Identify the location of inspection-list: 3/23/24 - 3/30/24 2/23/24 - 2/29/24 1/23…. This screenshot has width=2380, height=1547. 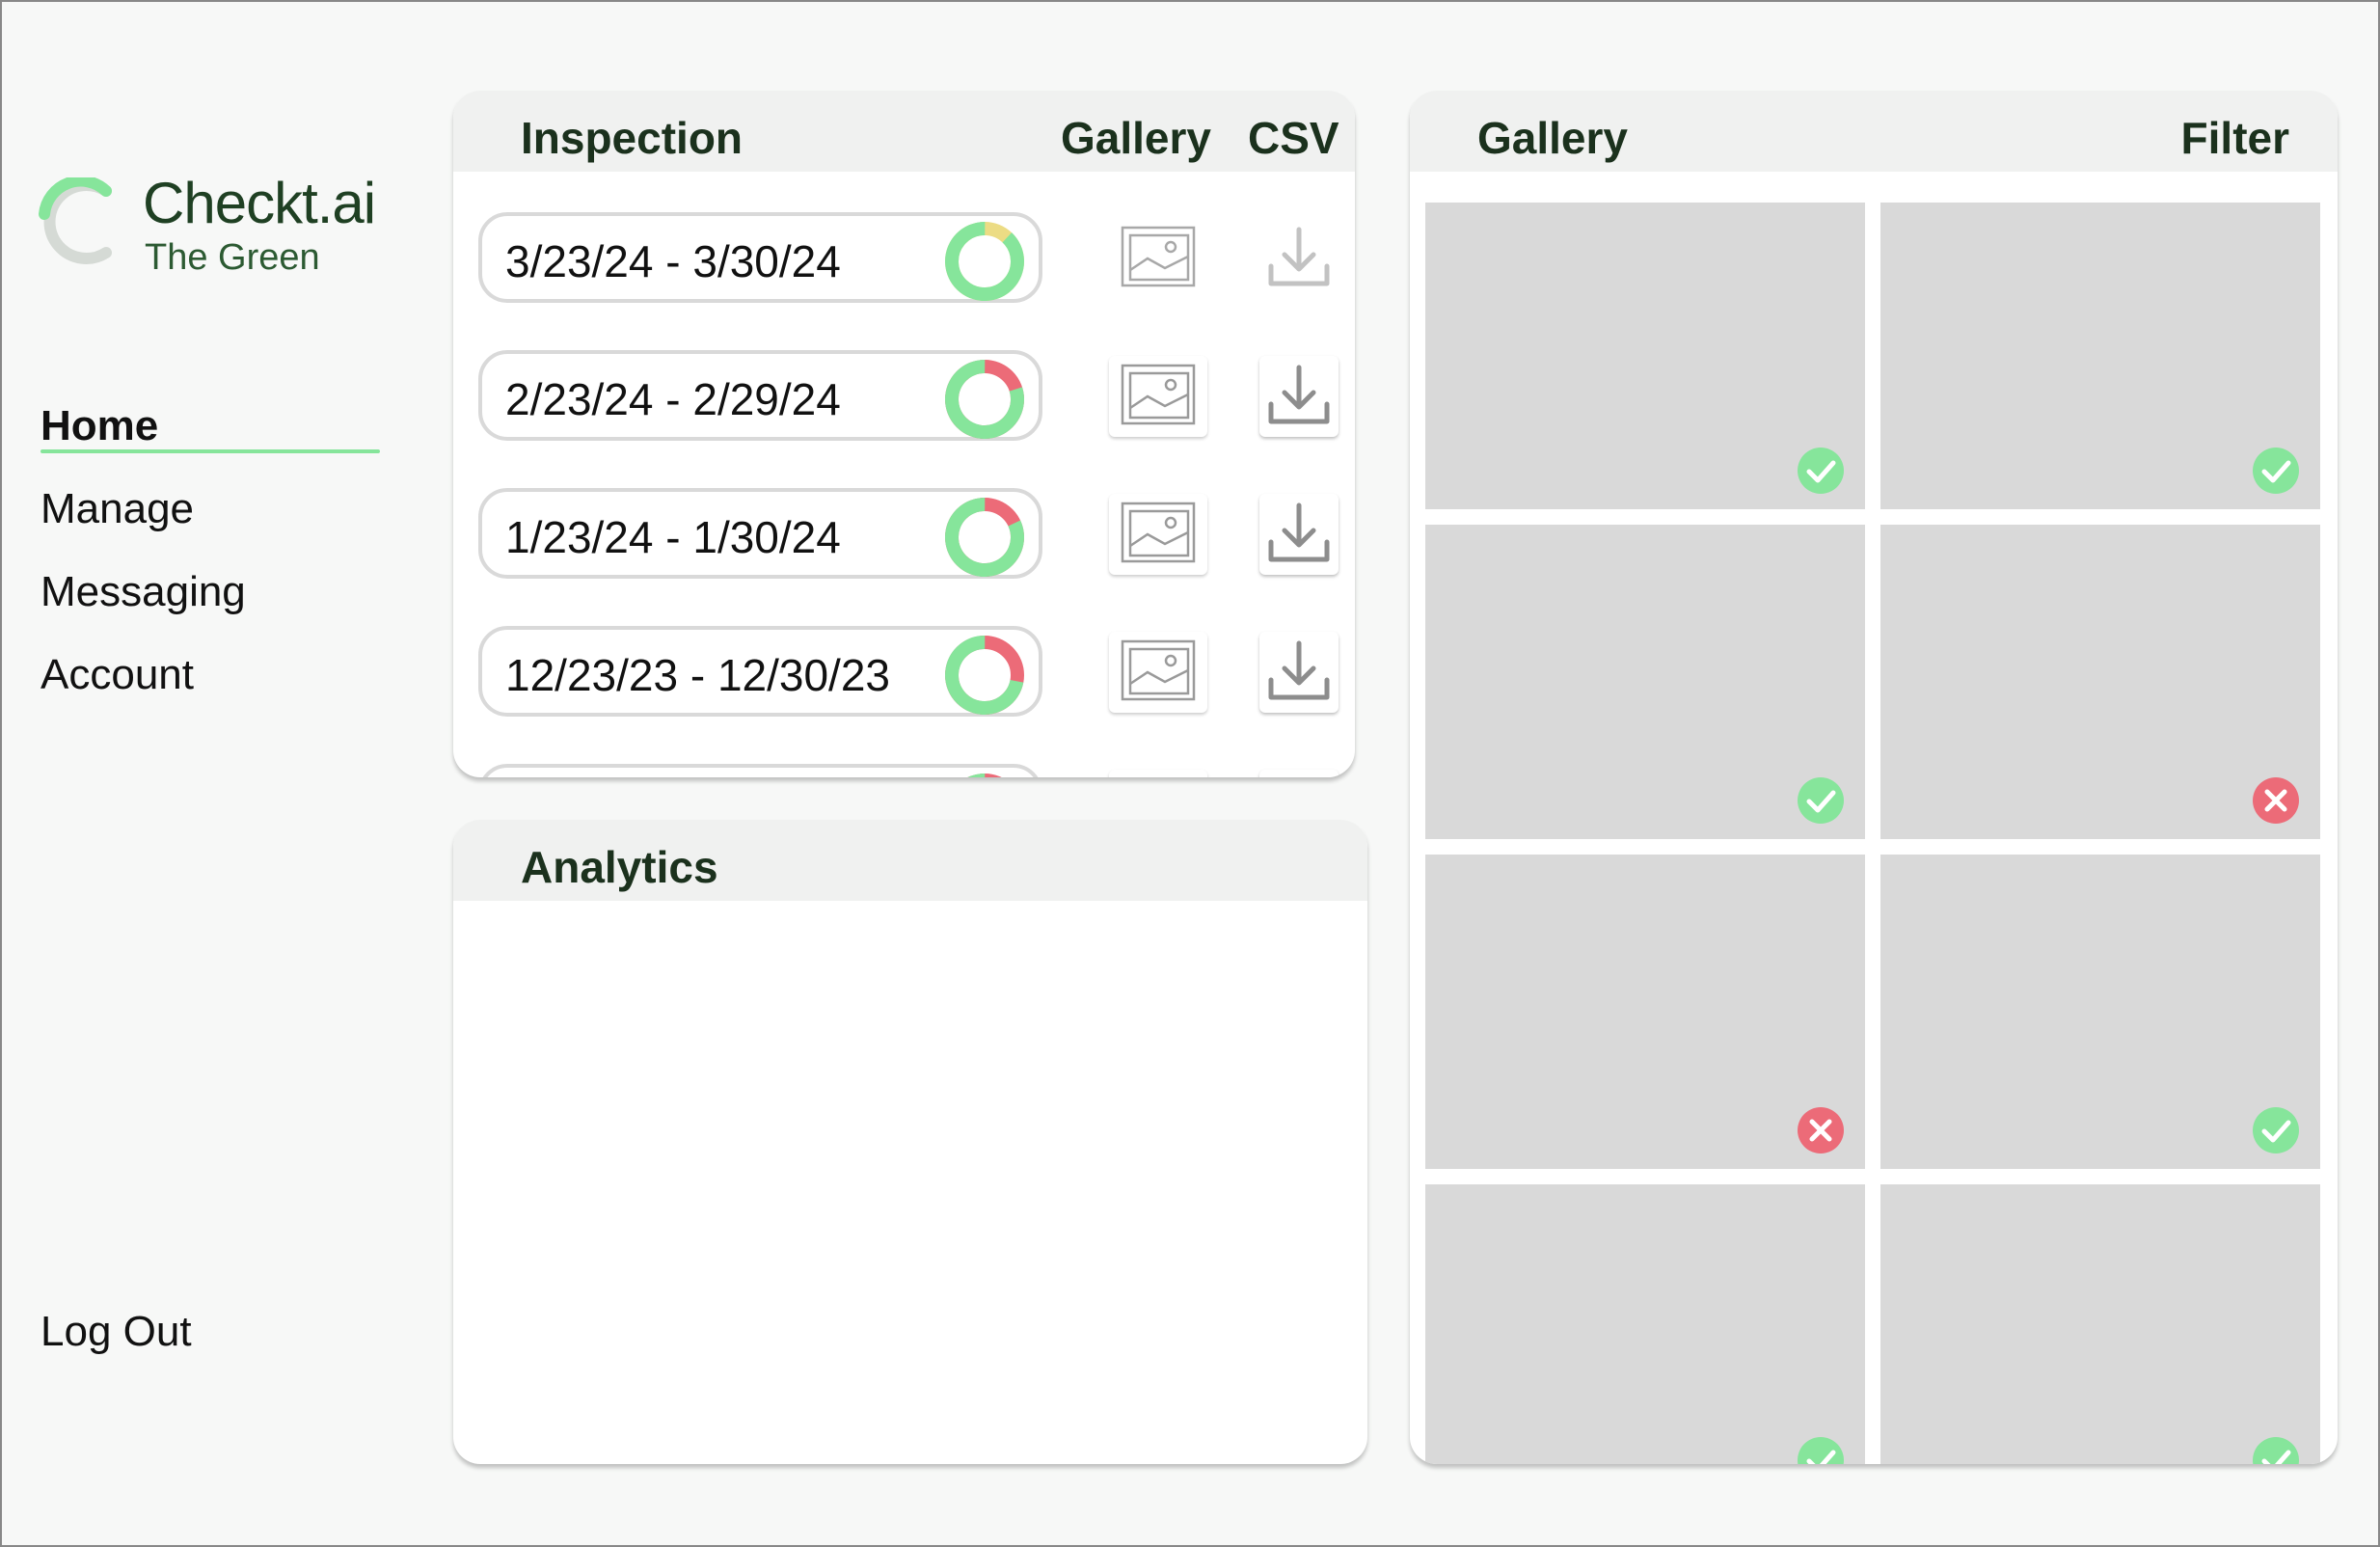
(904, 475).